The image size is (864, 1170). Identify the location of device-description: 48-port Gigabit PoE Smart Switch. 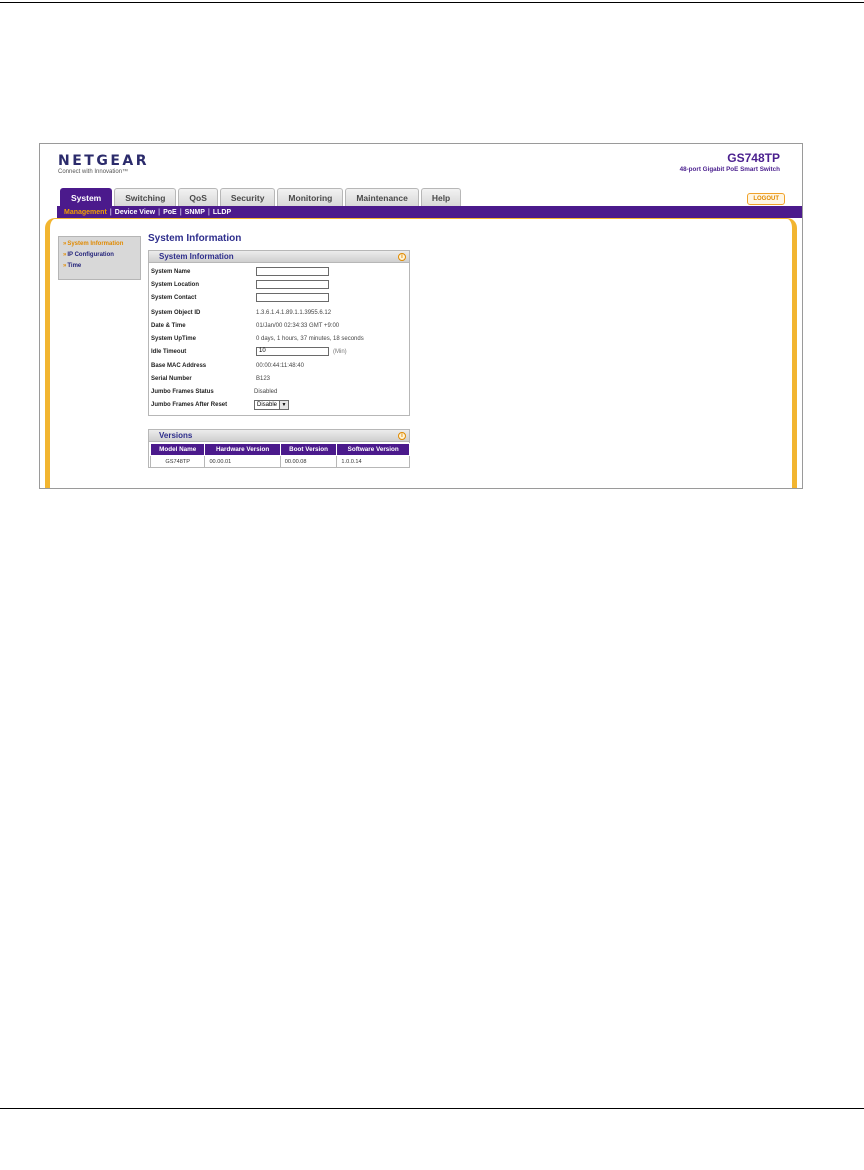
(729, 169).